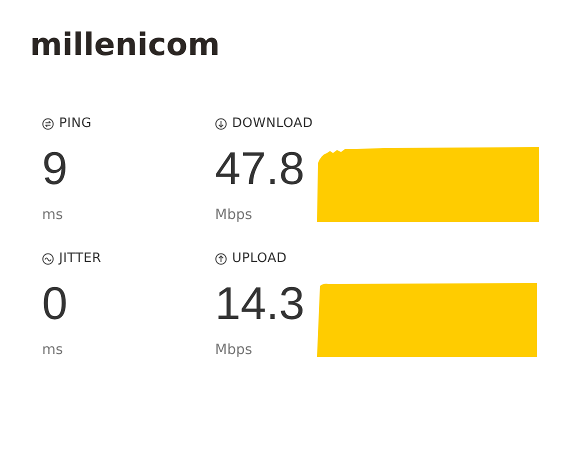  I want to click on metric-value: 47.8, so click(260, 168).